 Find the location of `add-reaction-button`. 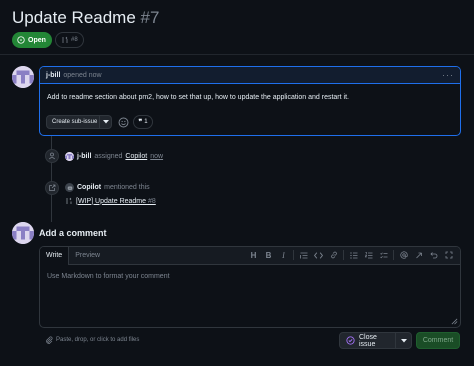

add-reaction-button is located at coordinates (123, 122).